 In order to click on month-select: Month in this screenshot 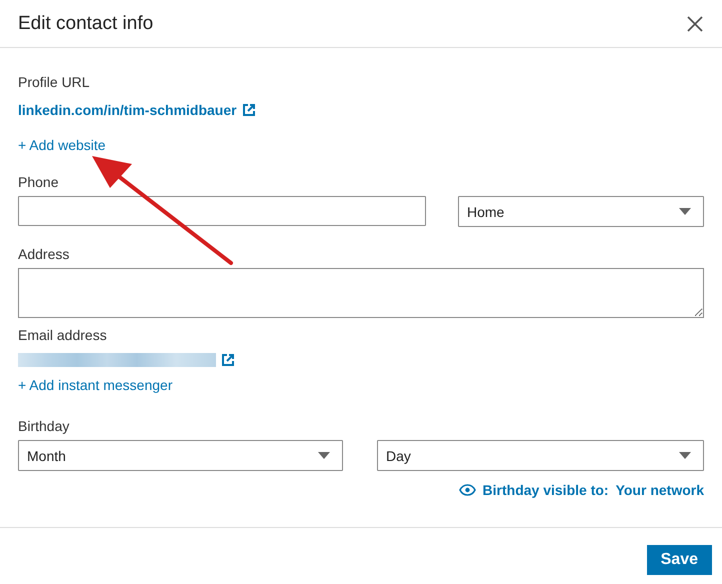, I will do `click(180, 455)`.